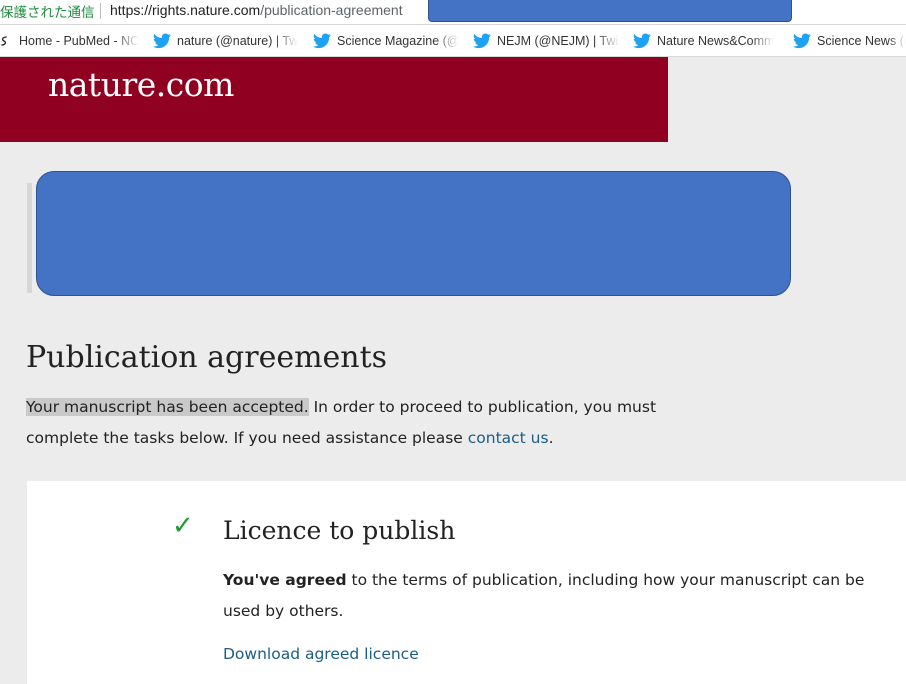 This screenshot has height=684, width=906. I want to click on agreed-bold: You've agreed, so click(285, 580).